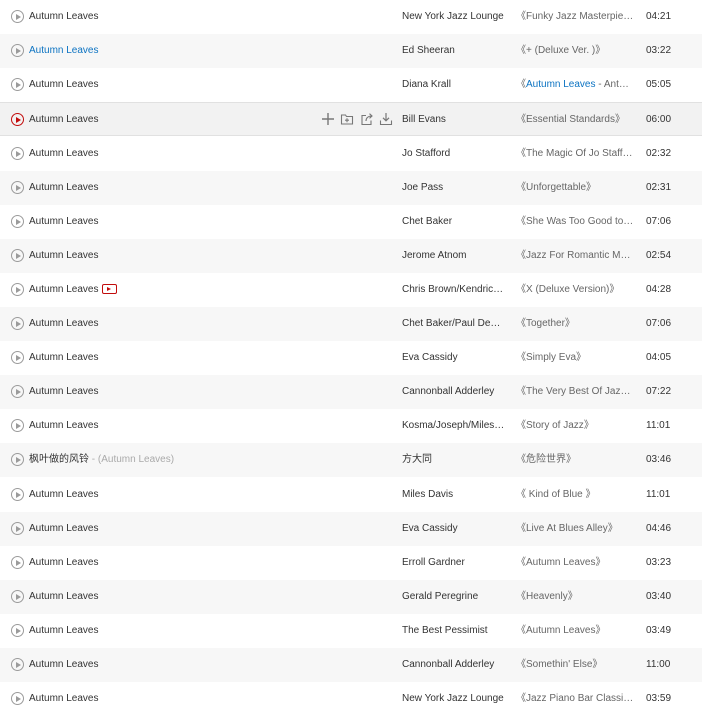  I want to click on song-album: 《Unforgettable》, so click(575, 188).